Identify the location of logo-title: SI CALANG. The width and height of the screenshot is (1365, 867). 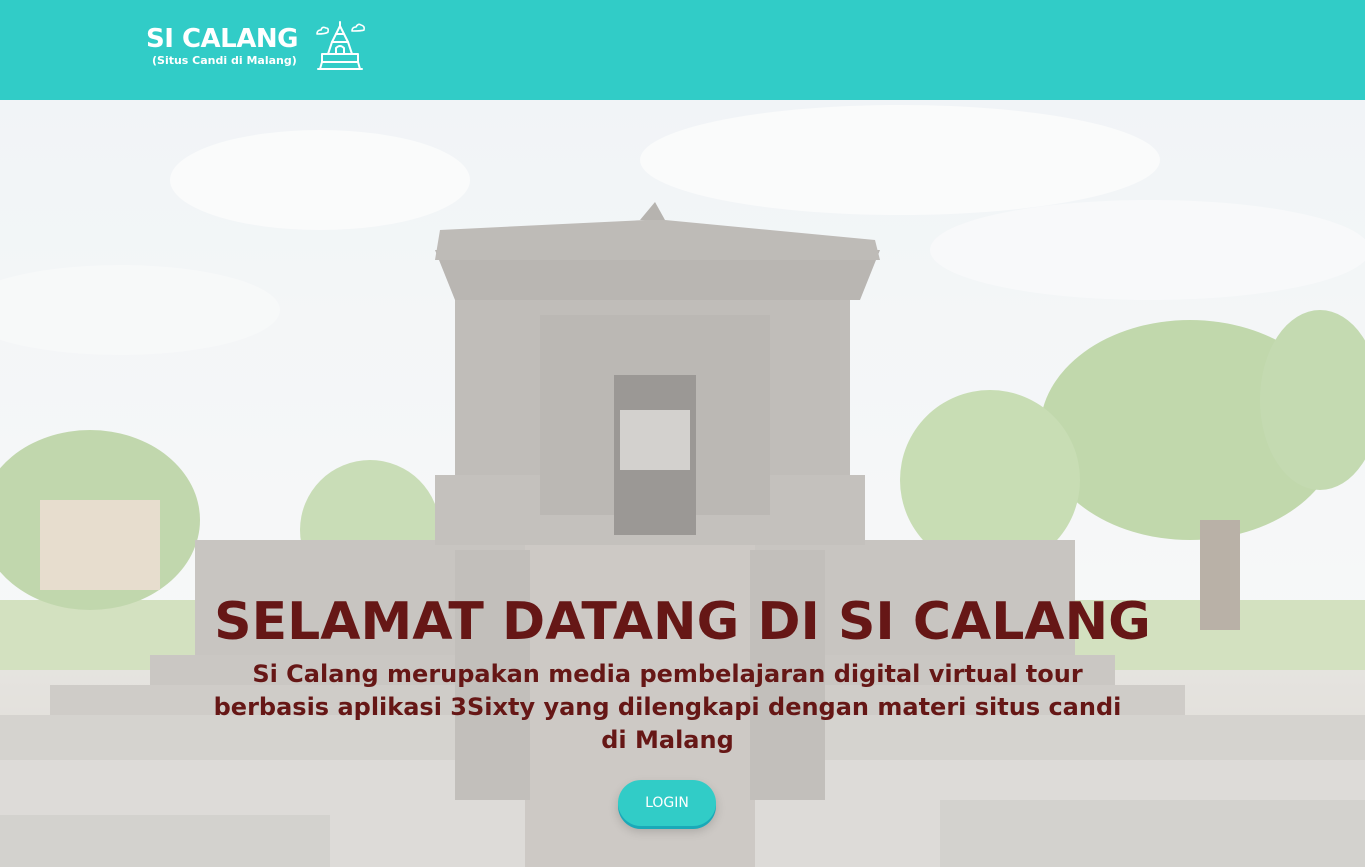
(222, 39).